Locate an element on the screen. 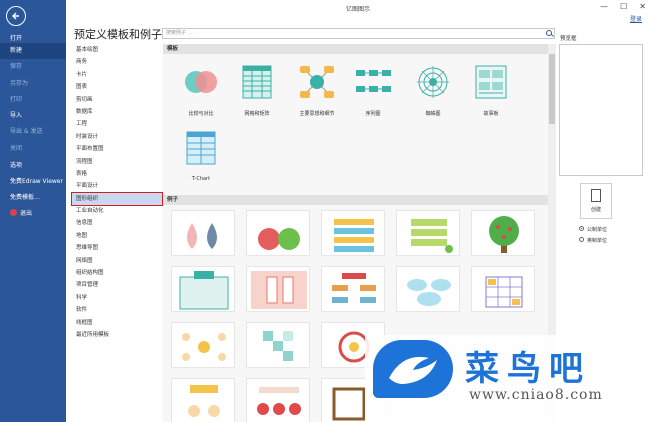 Image resolution: width=650 pixels, height=422 pixels. category-item: 工业自动化 is located at coordinates (117, 211).